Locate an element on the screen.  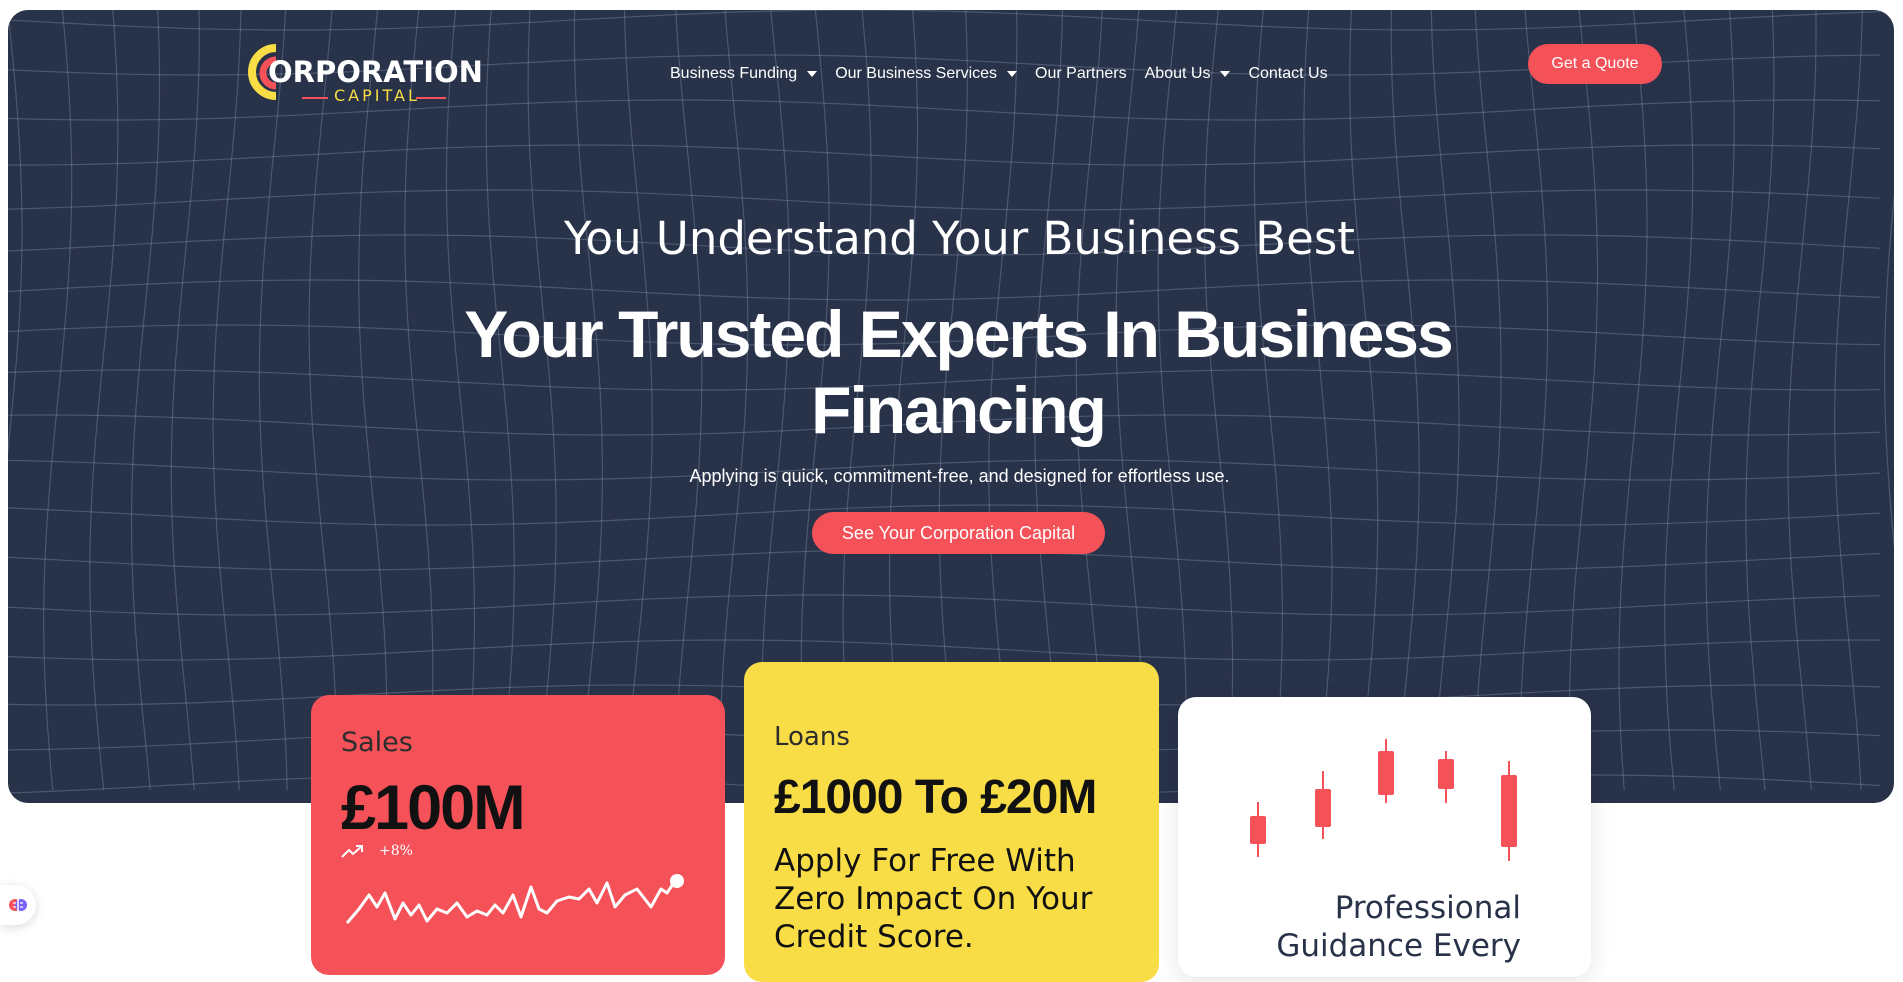
trending-up-icon is located at coordinates (352, 851).